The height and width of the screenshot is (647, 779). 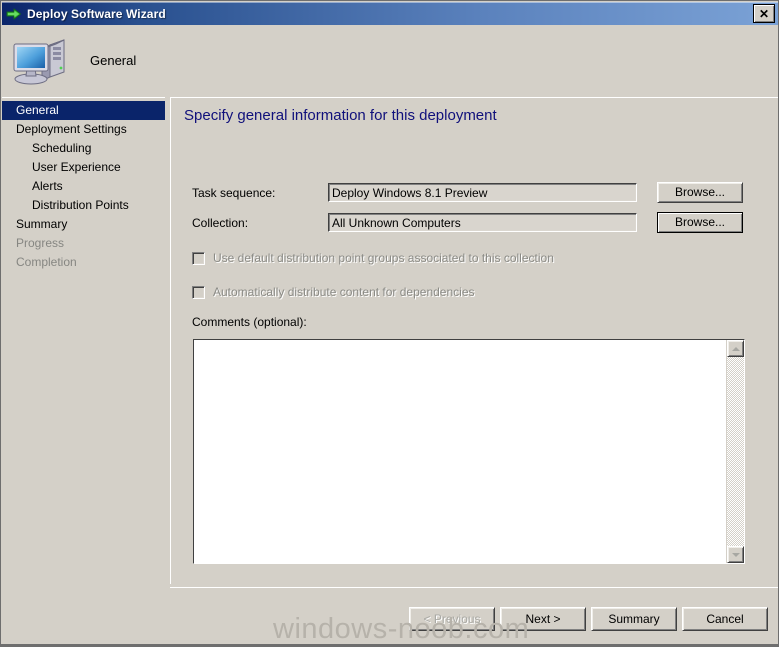 What do you see at coordinates (83, 186) in the screenshot?
I see `sidebar-item-alerts: Alerts` at bounding box center [83, 186].